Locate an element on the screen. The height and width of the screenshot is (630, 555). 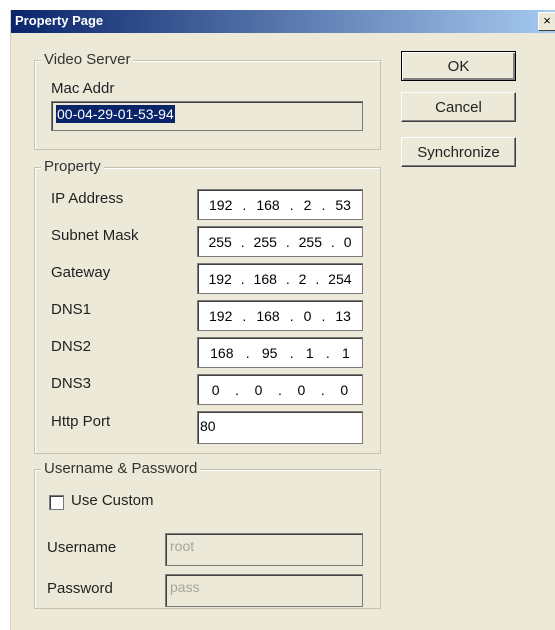
use-custom-checkbox is located at coordinates (56, 502).